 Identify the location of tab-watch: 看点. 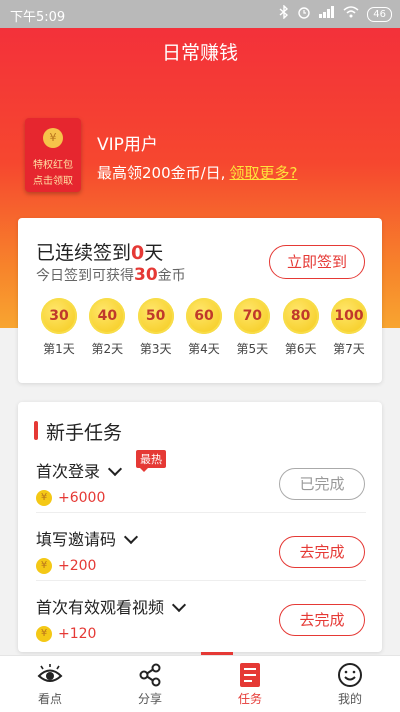
(50, 684).